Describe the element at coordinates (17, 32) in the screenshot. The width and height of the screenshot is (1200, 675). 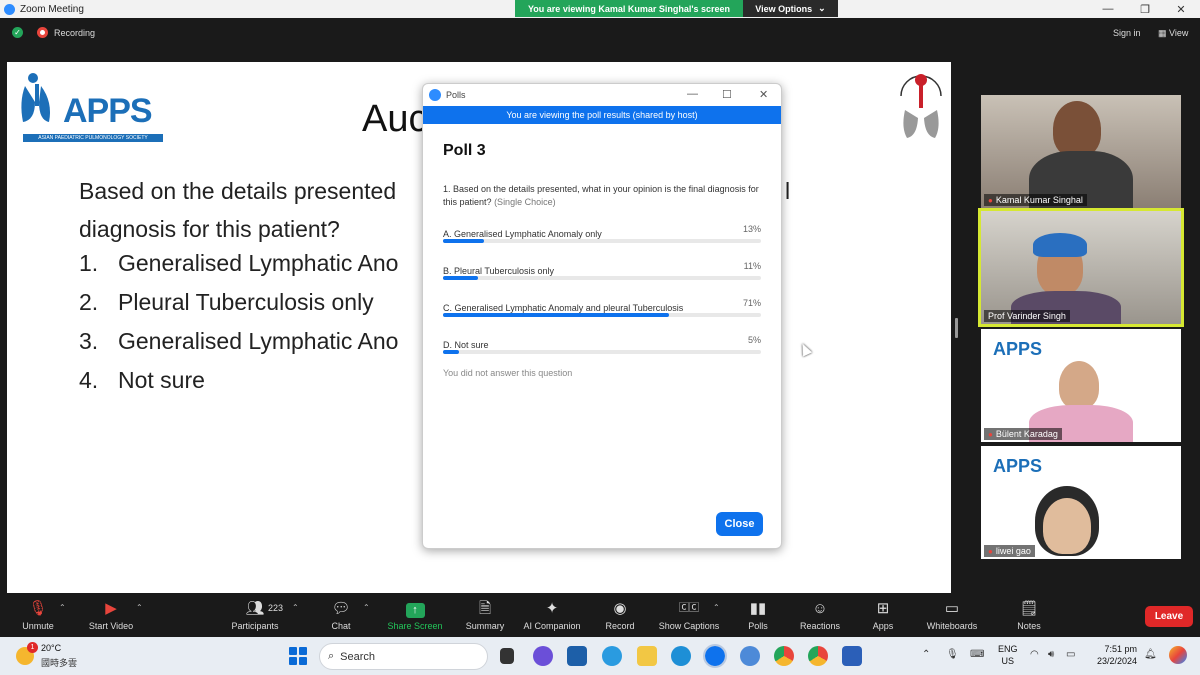
I see `security-shield-icon: ✓` at that location.